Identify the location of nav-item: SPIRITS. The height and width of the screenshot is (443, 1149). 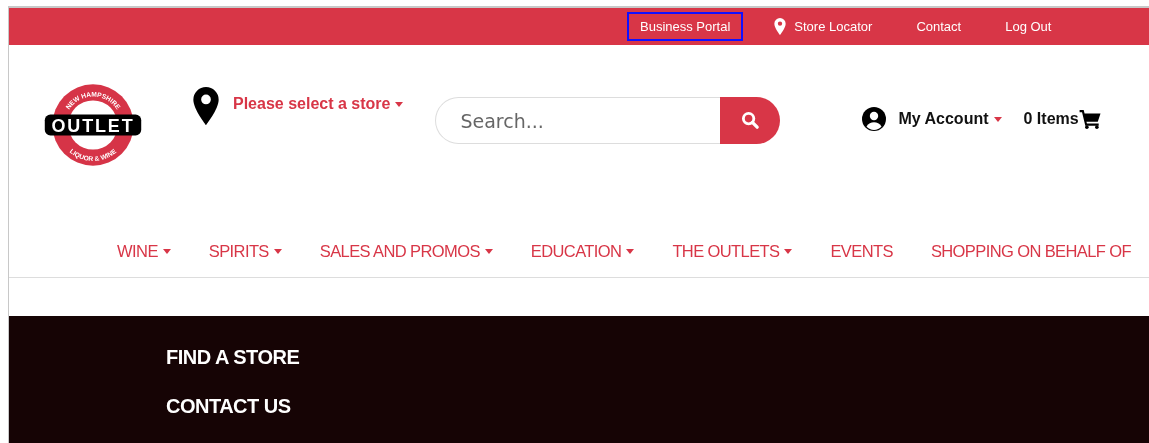
(245, 251).